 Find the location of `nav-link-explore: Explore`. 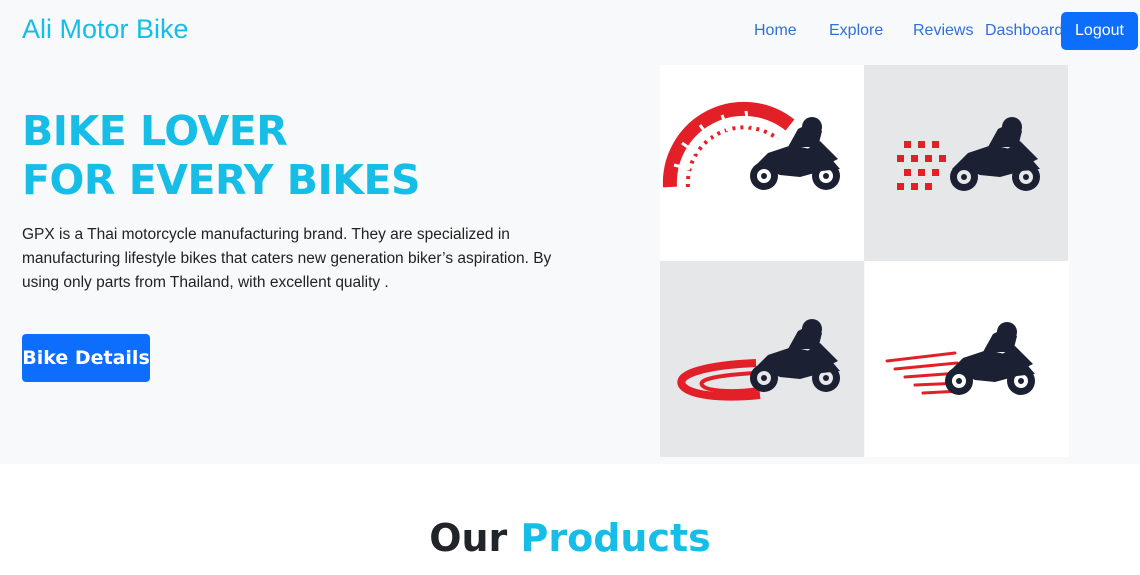

nav-link-explore: Explore is located at coordinates (856, 31).